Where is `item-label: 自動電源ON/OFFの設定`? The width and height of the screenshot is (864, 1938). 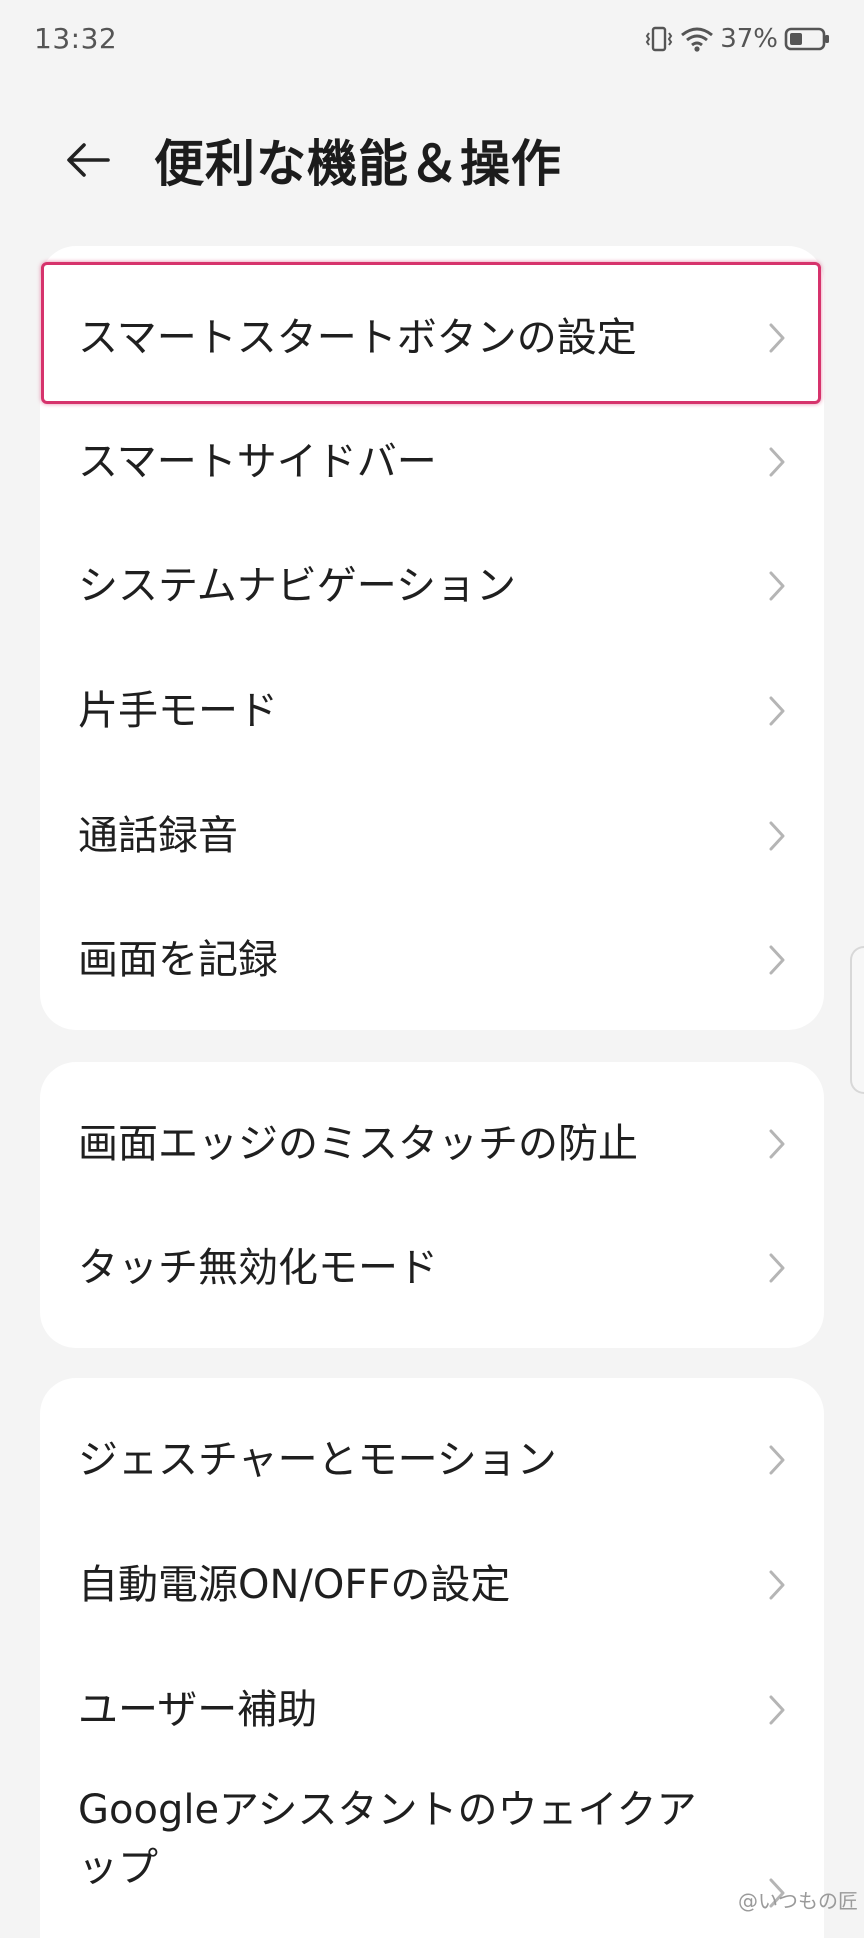
item-label: 自動電源ON/OFFの設定 is located at coordinates (294, 1585).